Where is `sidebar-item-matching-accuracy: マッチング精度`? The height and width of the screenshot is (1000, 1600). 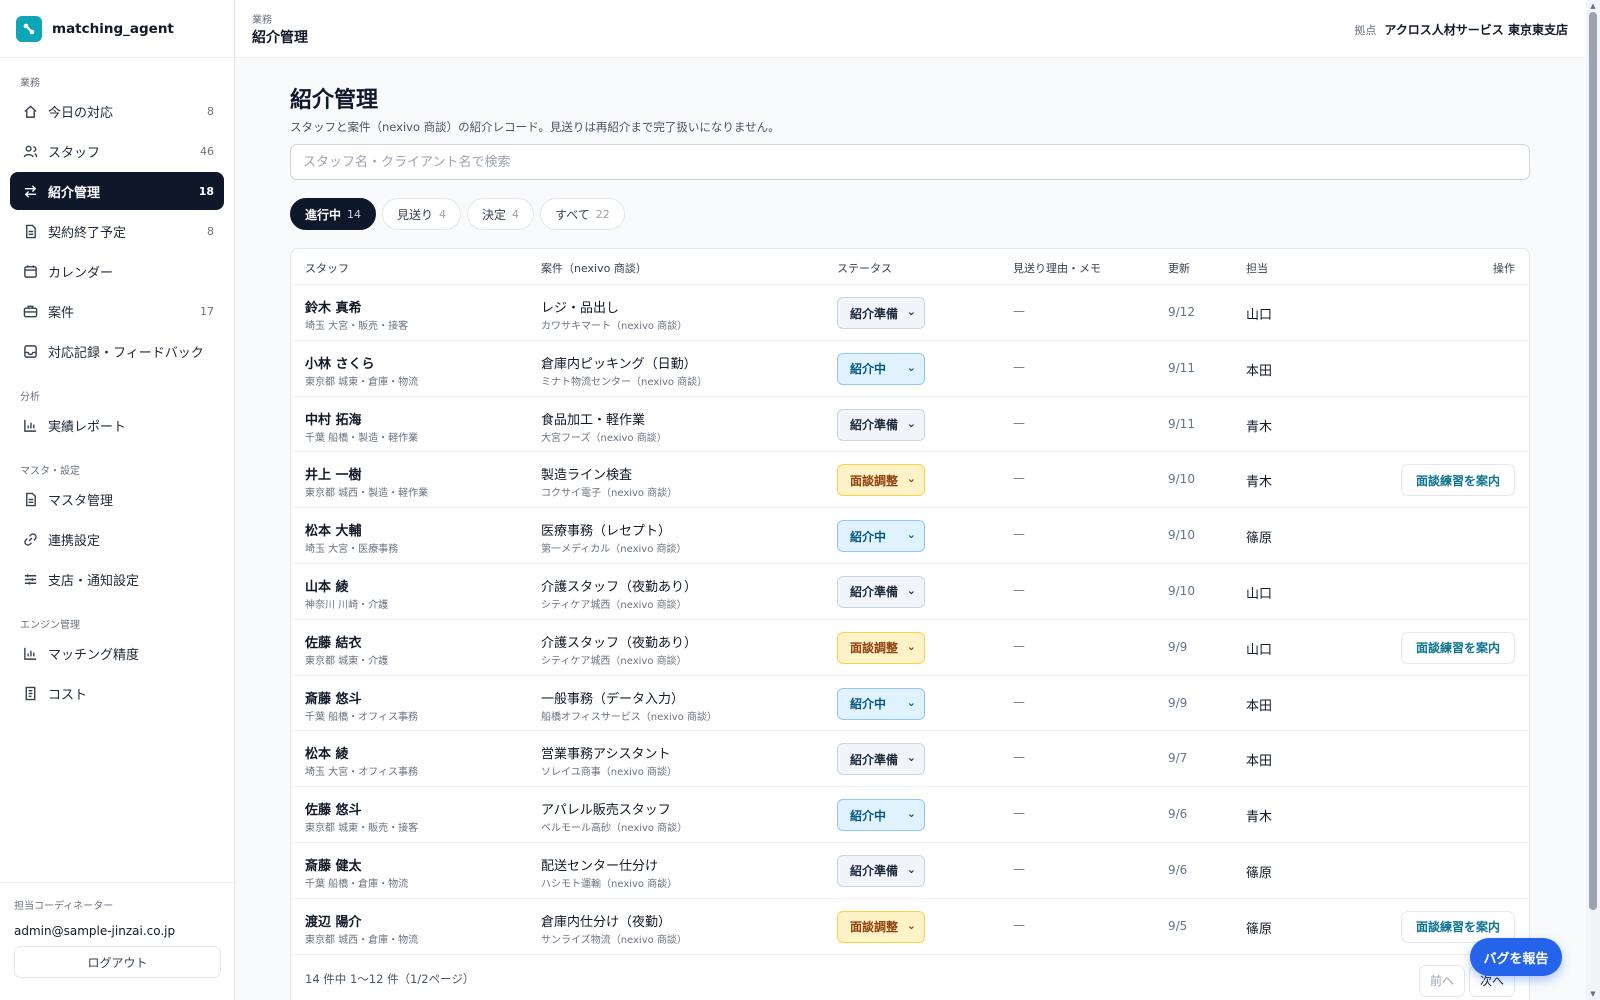 sidebar-item-matching-accuracy: マッチング精度 is located at coordinates (117, 653).